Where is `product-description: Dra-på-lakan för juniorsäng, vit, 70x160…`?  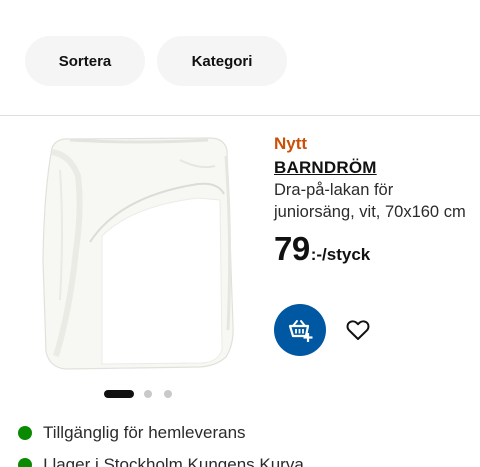
product-description: Dra-på-lakan för juniorsäng, vit, 70x160… is located at coordinates (370, 201).